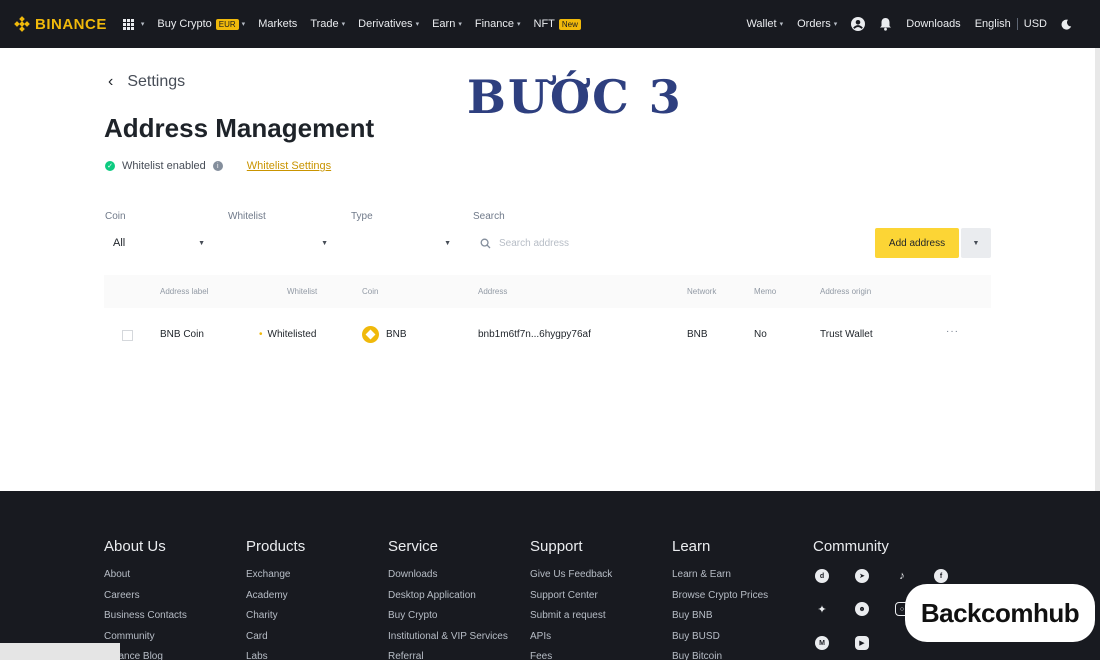 This screenshot has height=660, width=1100. I want to click on nav-right: Wallet ▾ Orders ▾ Downloads English USD, so click(916, 24).